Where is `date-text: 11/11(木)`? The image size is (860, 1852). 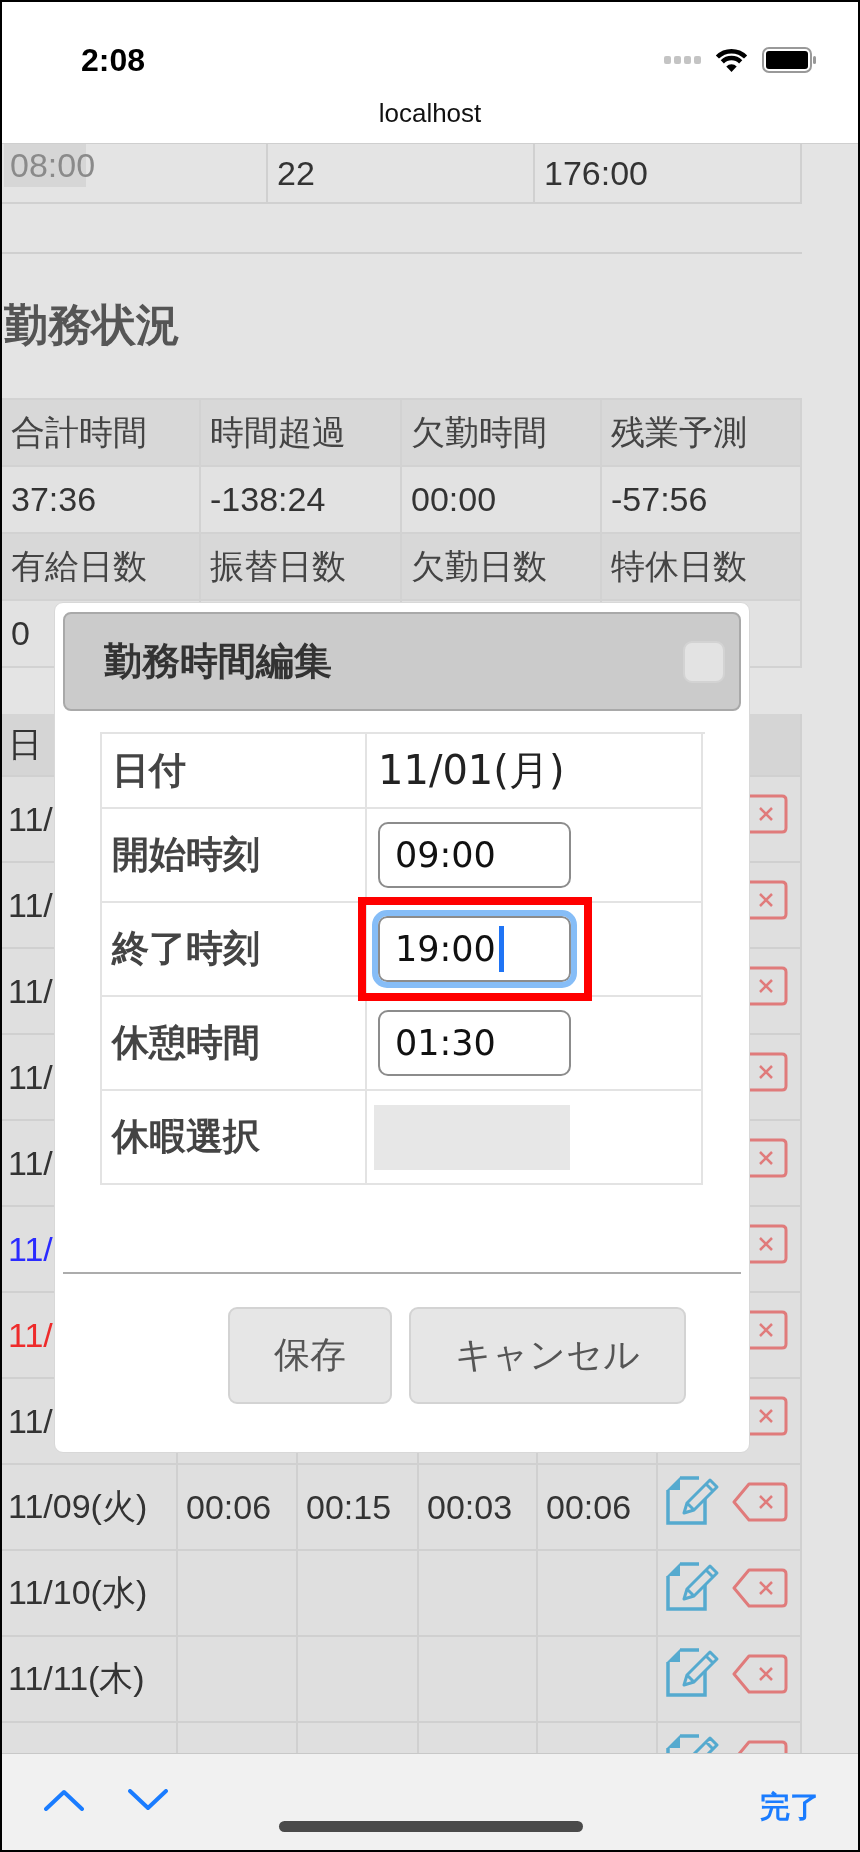 date-text: 11/11(木) is located at coordinates (76, 1678).